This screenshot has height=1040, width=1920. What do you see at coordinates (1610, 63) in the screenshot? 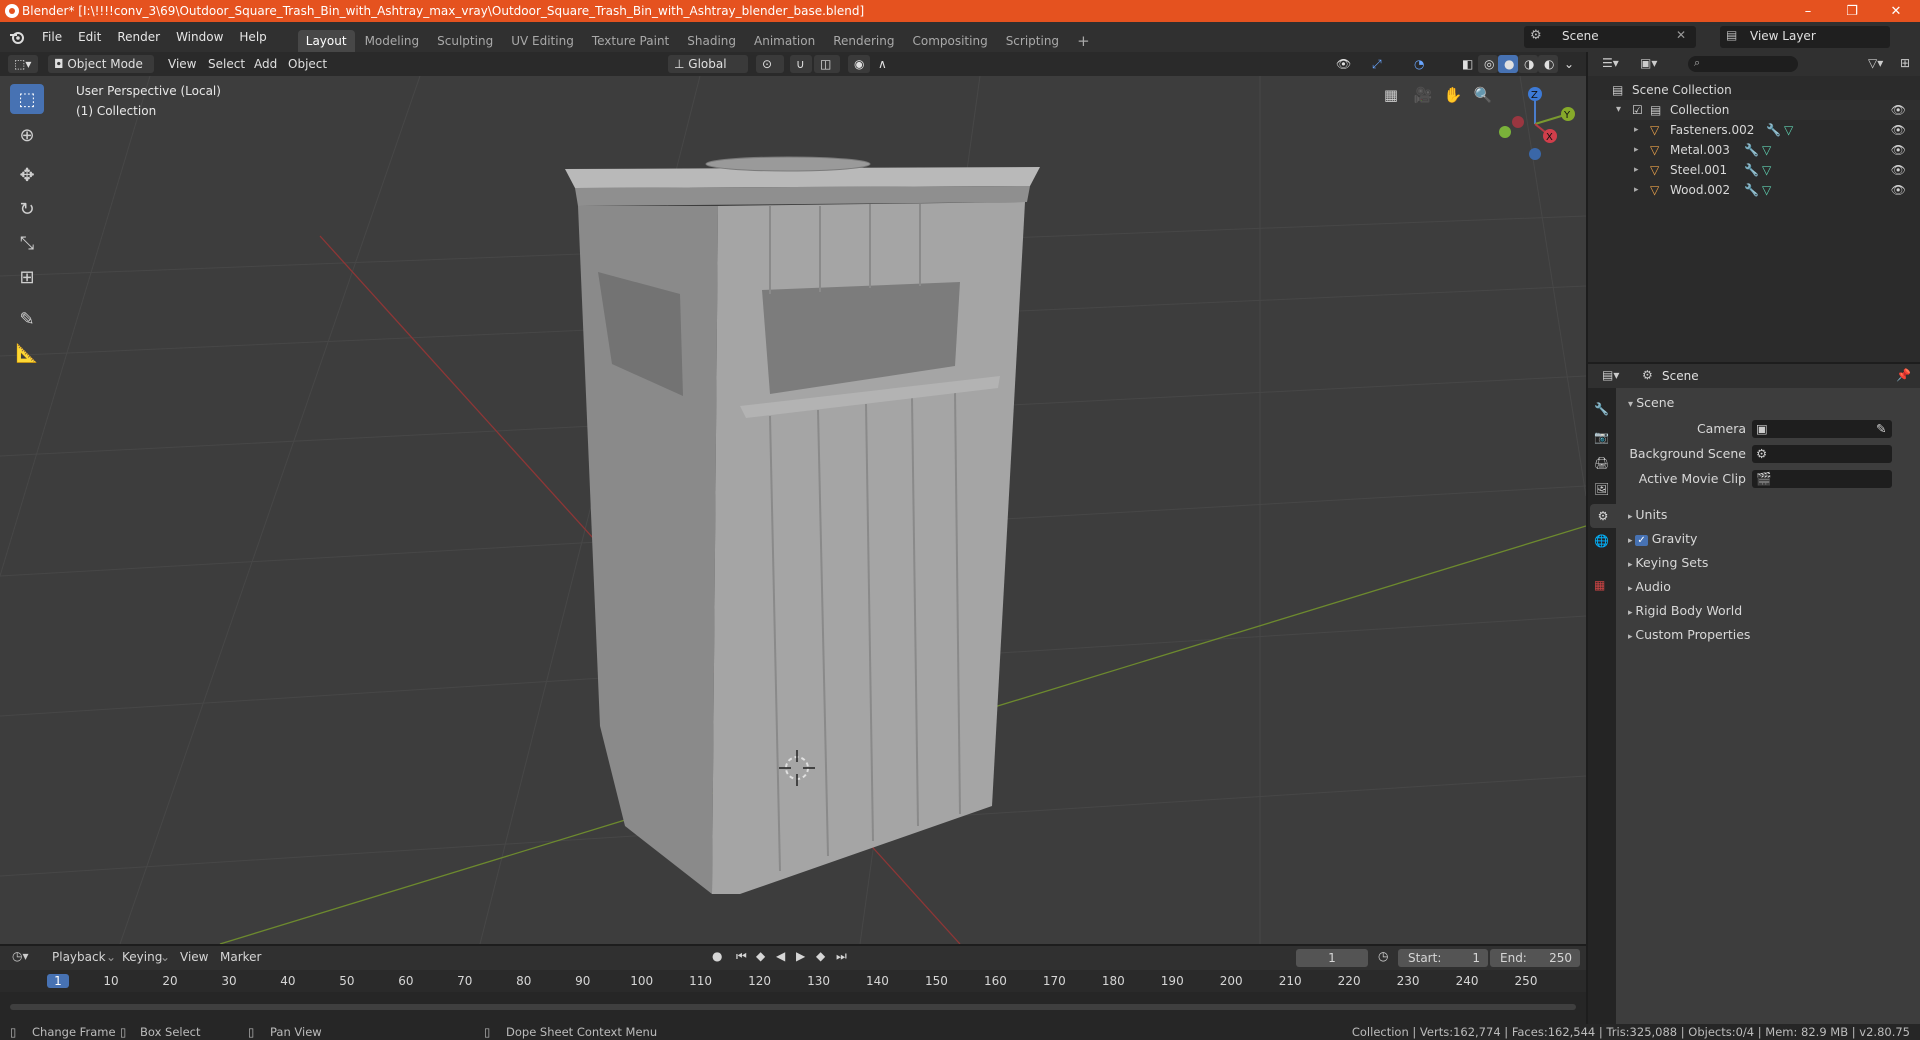
I see `outliner-editor-icon: ☰▾` at bounding box center [1610, 63].